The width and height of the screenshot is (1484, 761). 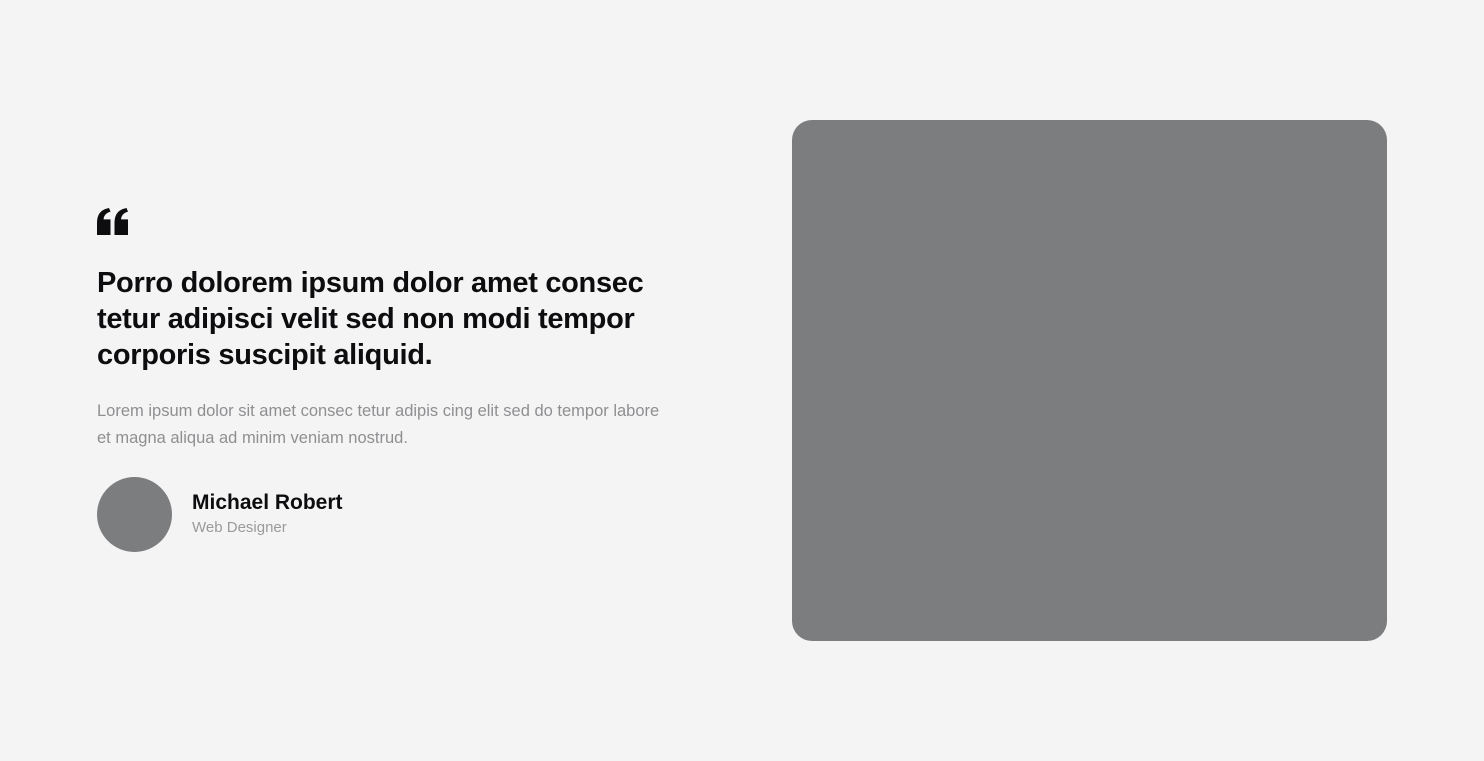 I want to click on quote-open-icon, so click(x=112, y=221).